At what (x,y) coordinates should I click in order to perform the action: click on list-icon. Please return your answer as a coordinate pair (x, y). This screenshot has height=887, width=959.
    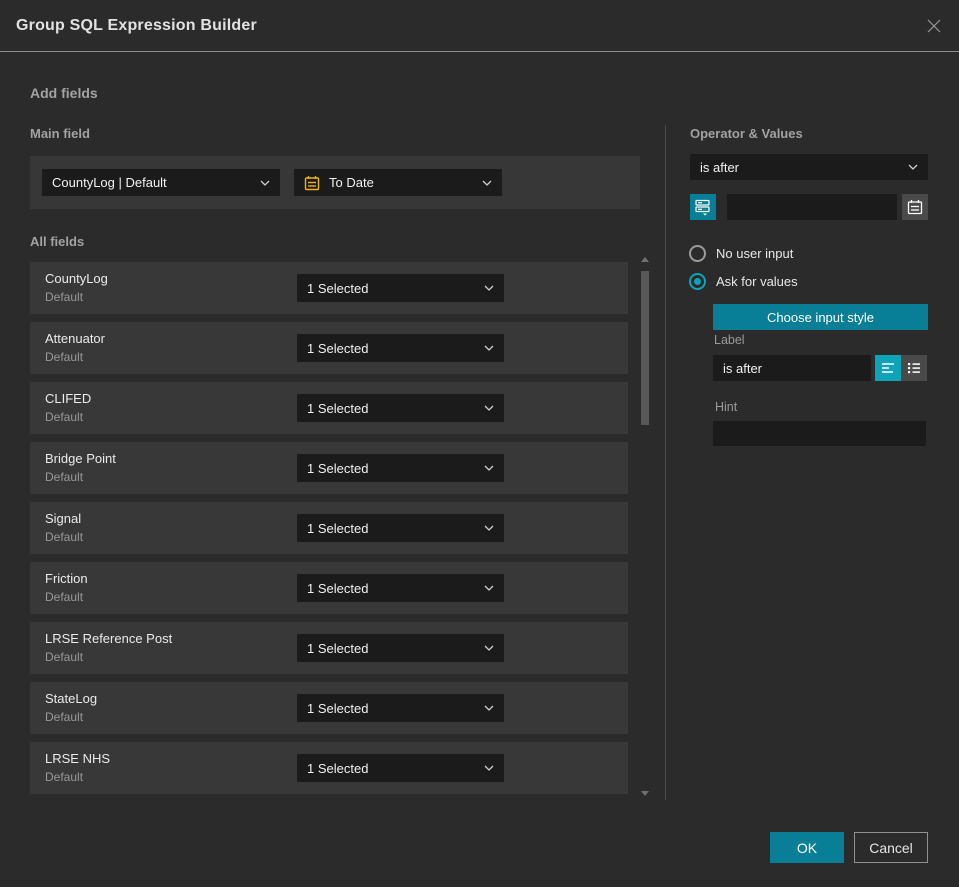
    Looking at the image, I should click on (914, 368).